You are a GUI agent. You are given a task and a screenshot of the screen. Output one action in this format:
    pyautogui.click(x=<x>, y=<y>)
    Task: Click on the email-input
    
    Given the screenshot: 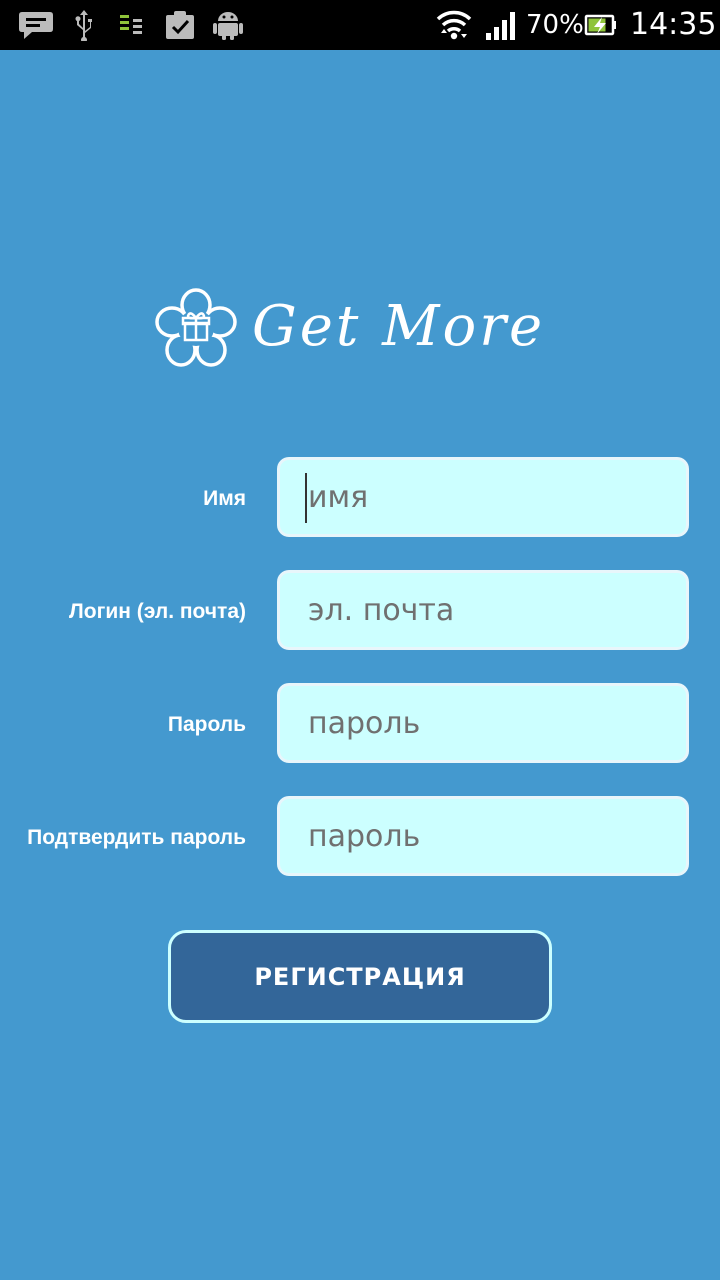 What is the action you would take?
    pyautogui.click(x=483, y=610)
    